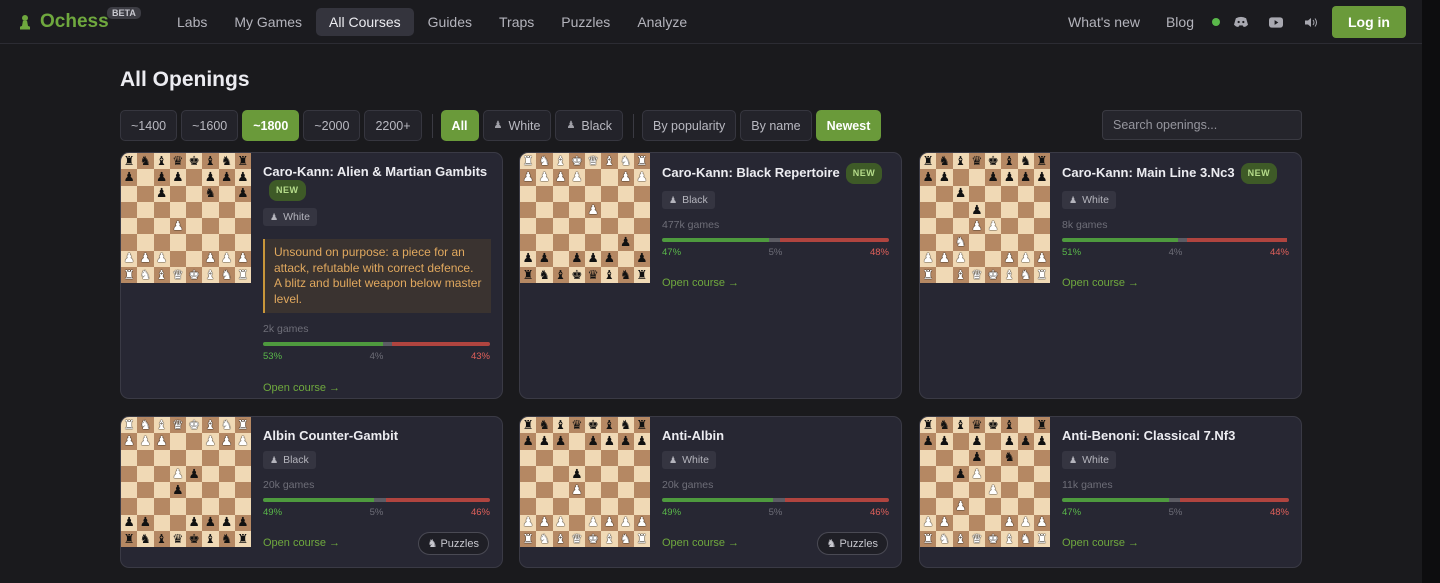  I want to click on filter-chip-byname: By name, so click(776, 125).